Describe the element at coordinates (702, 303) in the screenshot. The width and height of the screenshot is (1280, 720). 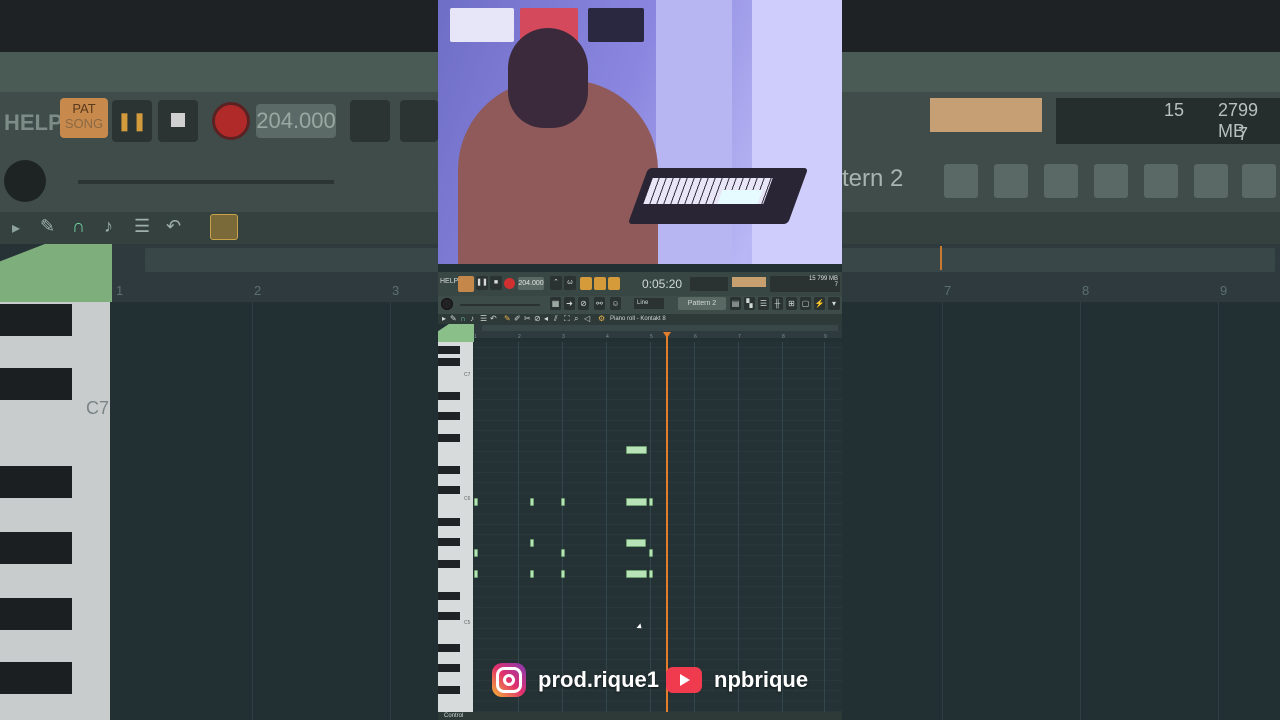
I see `pattern-select: Pattern 2` at that location.